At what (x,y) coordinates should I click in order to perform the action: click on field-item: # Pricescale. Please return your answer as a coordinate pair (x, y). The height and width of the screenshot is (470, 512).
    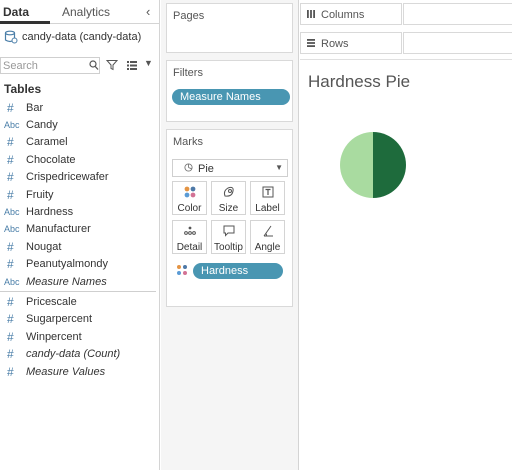
    Looking at the image, I should click on (80, 301).